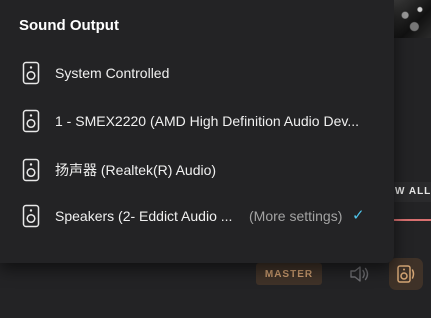  Describe the element at coordinates (412, 192) in the screenshot. I see `view-all-button: W ALL` at that location.